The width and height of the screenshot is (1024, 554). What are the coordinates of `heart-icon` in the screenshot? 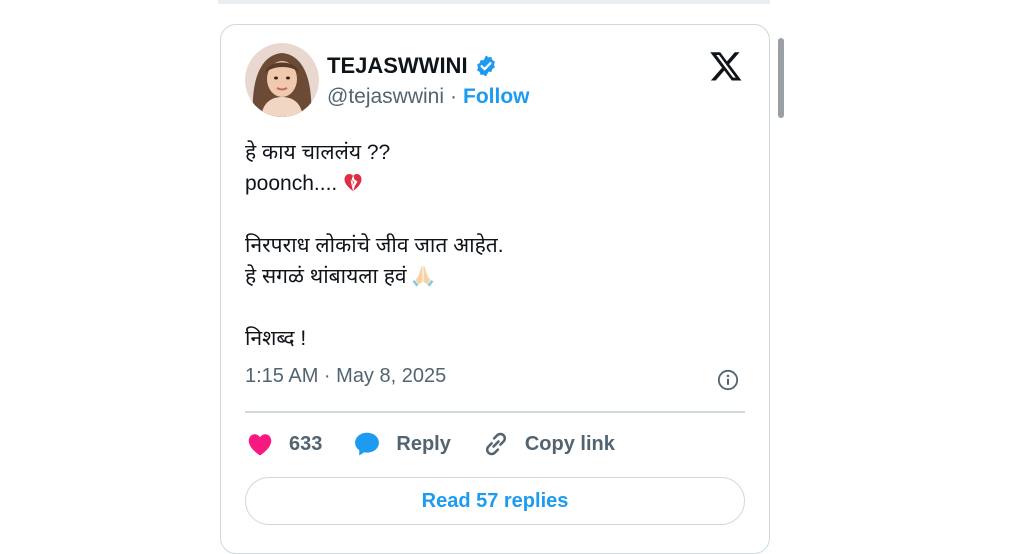 It's located at (260, 445).